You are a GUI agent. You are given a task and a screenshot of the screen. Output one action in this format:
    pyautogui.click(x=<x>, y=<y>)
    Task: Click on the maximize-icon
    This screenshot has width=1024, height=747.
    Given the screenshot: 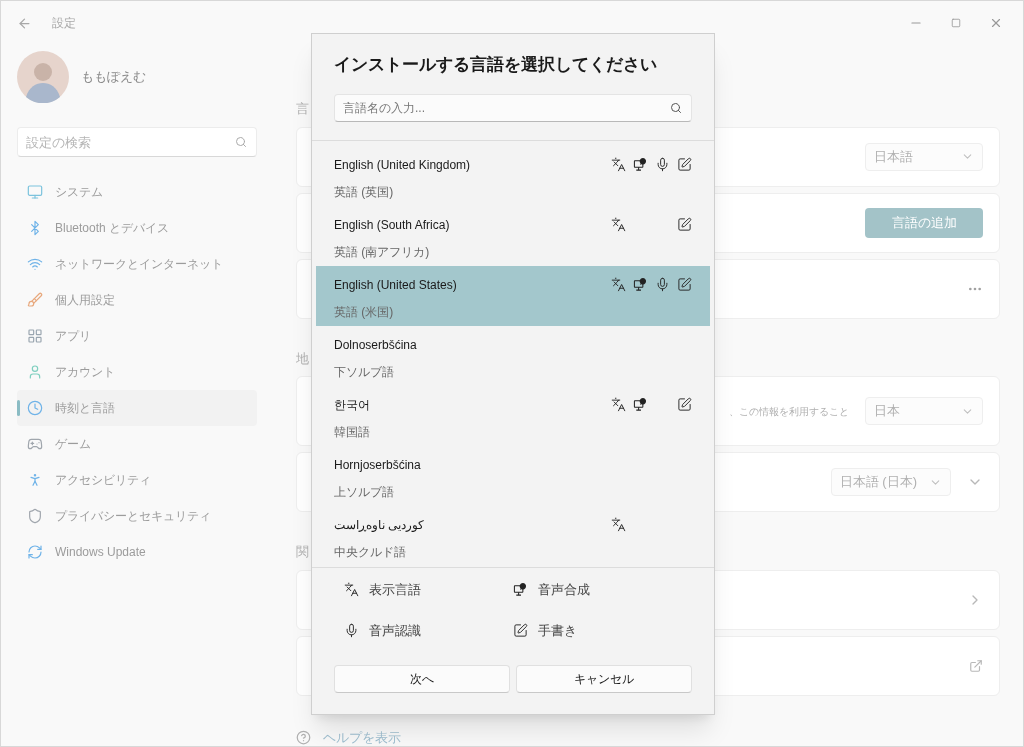 What is the action you would take?
    pyautogui.click(x=956, y=23)
    